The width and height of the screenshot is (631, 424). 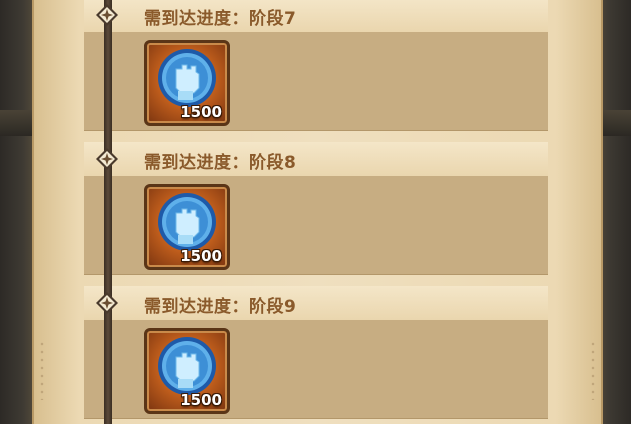 I want to click on stage-header: 需到达进度：阶段7, so click(x=316, y=16).